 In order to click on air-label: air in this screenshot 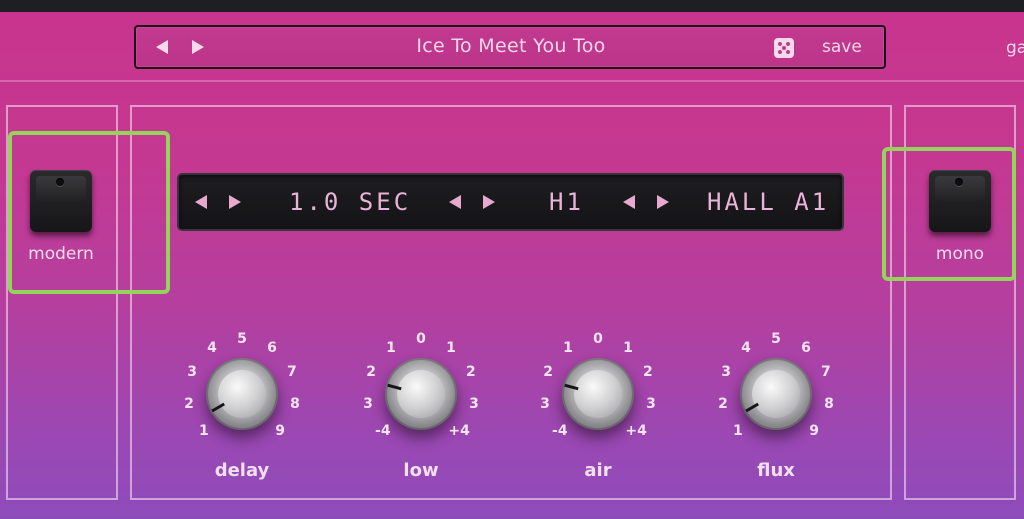, I will do `click(598, 470)`.